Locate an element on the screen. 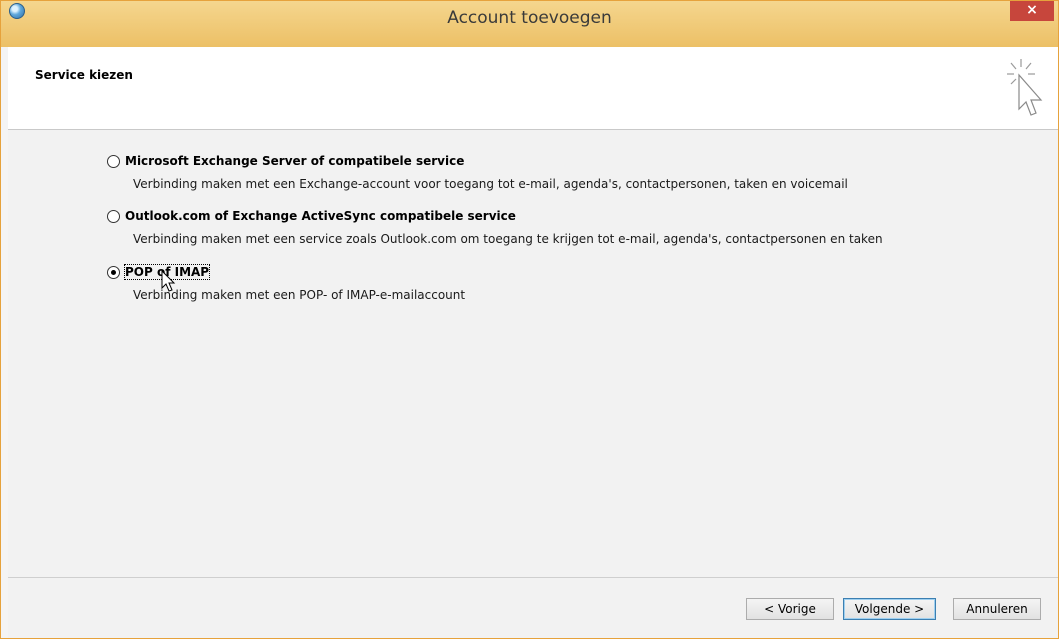  back-button: < Vorige is located at coordinates (790, 609).